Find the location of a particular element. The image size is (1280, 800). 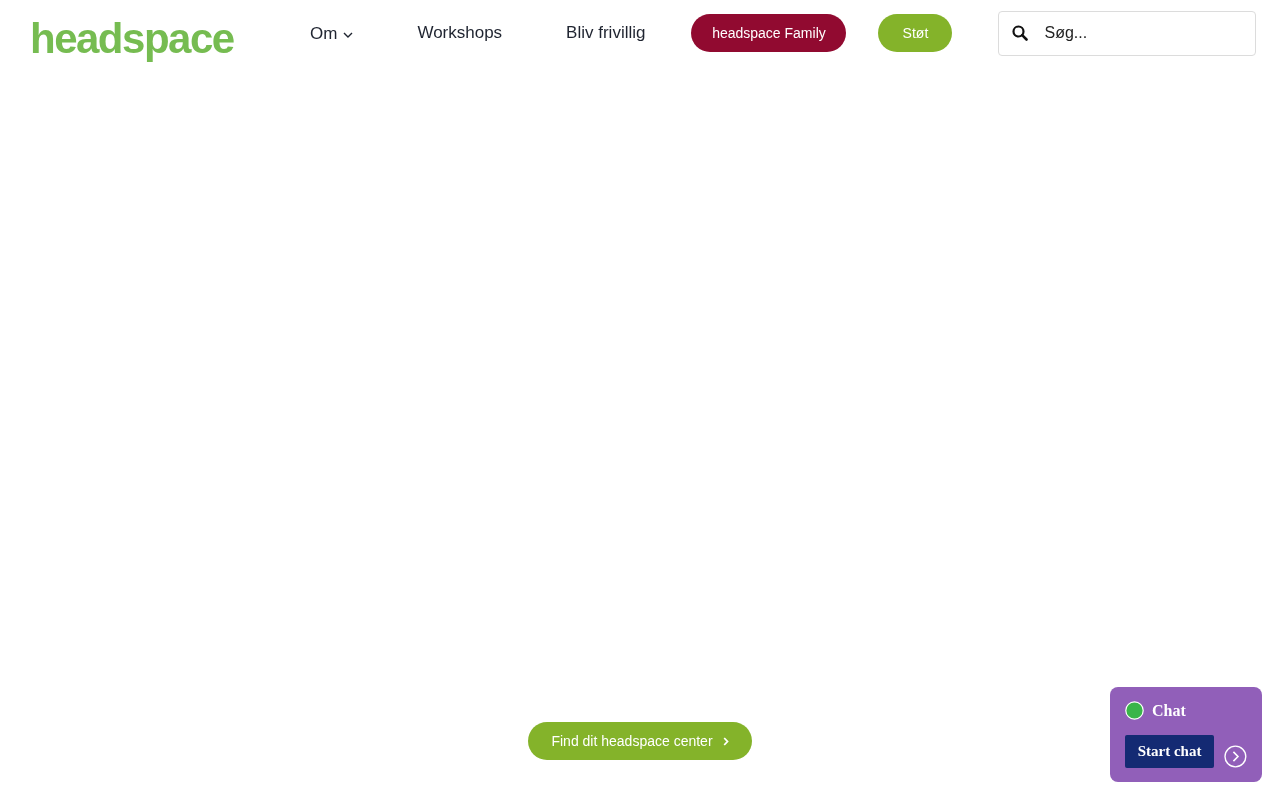

chat-title: Chat is located at coordinates (1169, 710).